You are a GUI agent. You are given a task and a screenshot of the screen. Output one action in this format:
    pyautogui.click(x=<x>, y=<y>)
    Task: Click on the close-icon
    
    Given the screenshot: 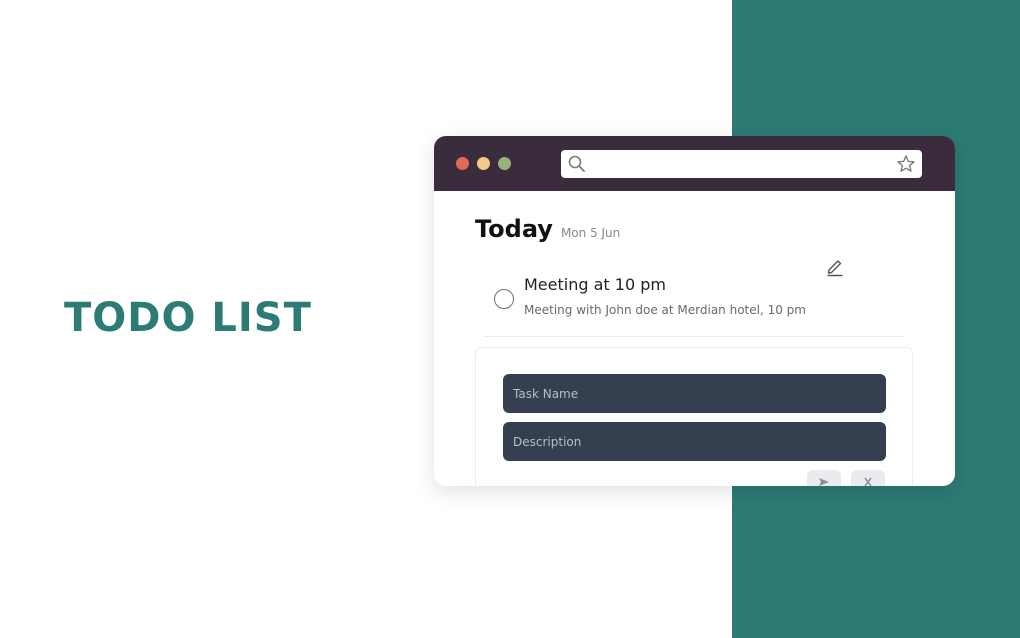 What is the action you would take?
    pyautogui.click(x=868, y=481)
    